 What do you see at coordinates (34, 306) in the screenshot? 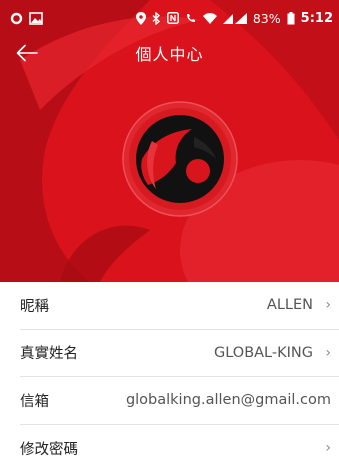
I see `nickname-label: 昵稱` at bounding box center [34, 306].